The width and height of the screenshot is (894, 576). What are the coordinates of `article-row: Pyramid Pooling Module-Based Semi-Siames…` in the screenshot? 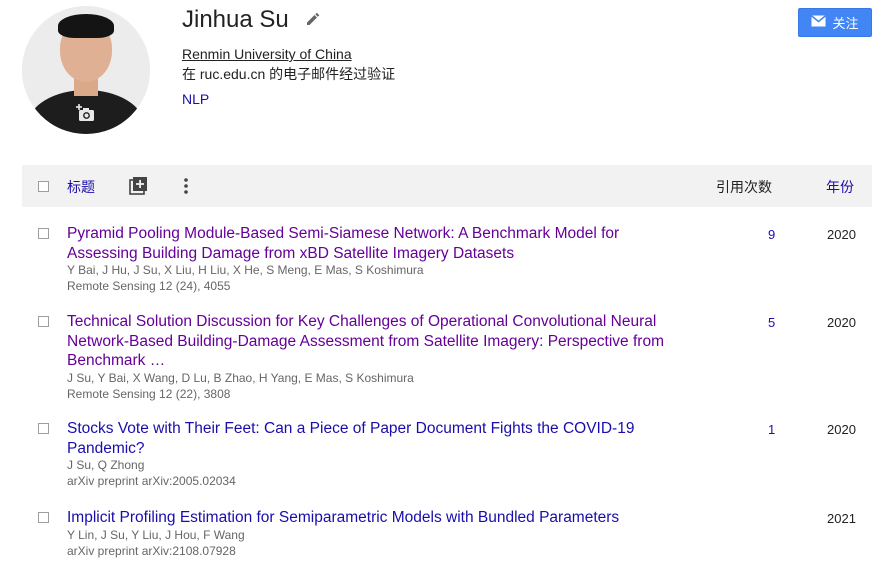 It's located at (447, 260).